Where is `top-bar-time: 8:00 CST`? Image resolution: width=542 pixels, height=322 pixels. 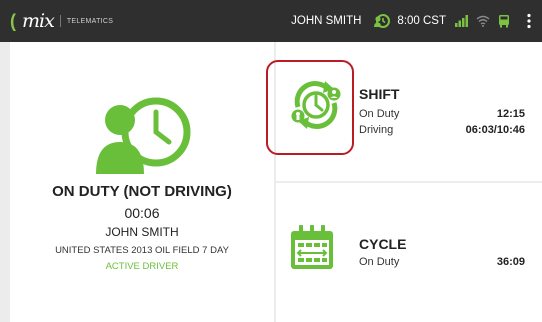
top-bar-time: 8:00 CST is located at coordinates (421, 21).